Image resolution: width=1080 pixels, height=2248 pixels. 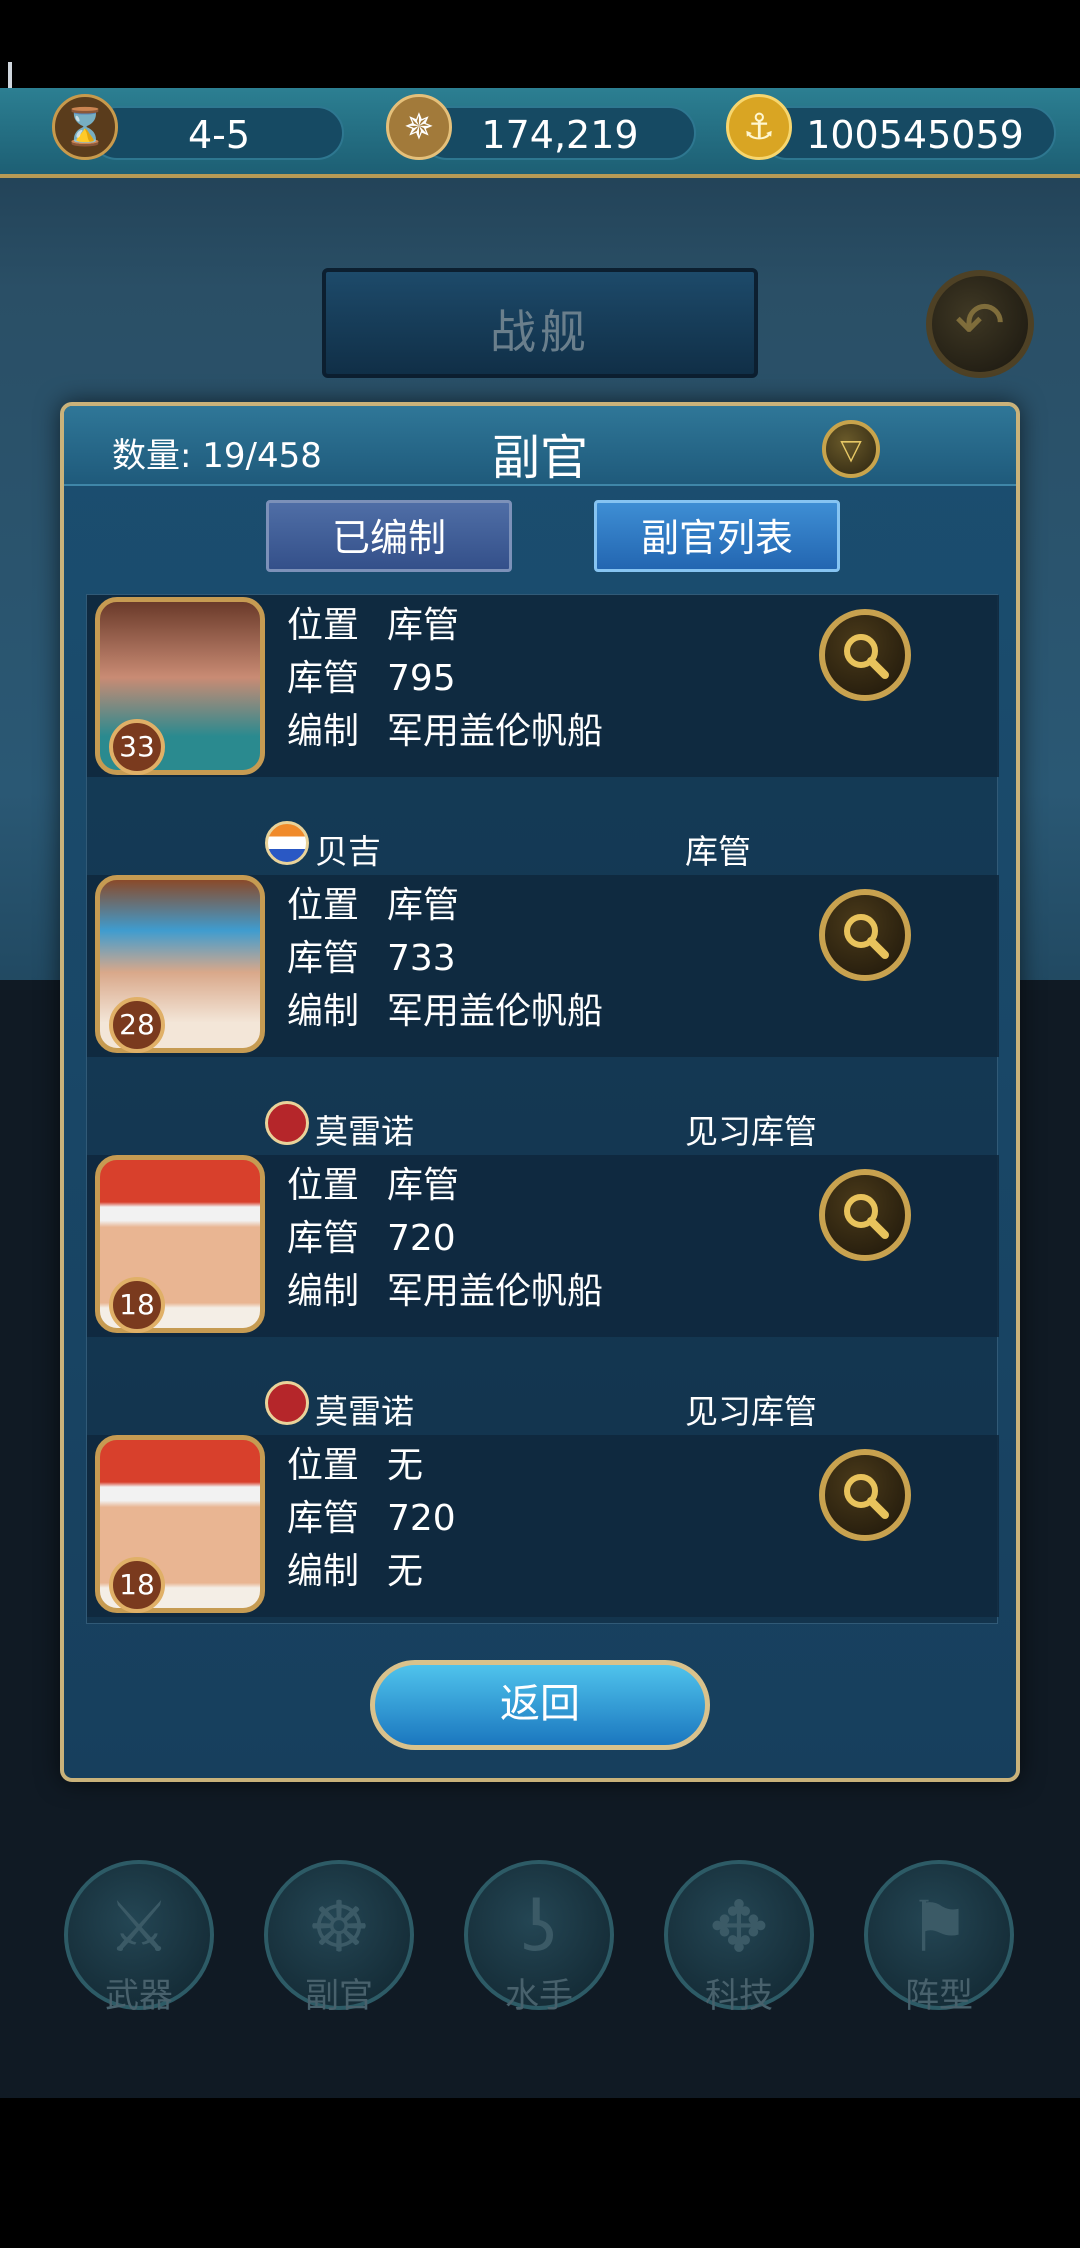 I want to click on gold-value: 100545059, so click(x=915, y=135).